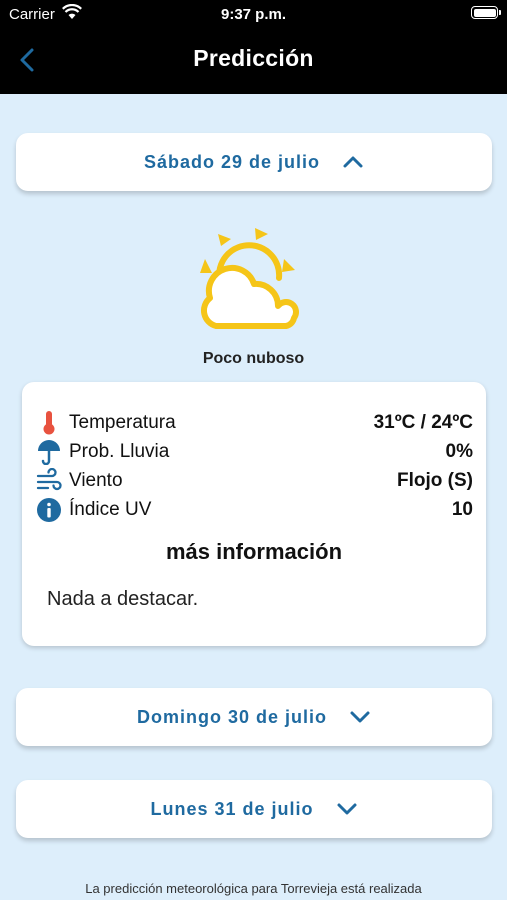  I want to click on day-header-sunday: Domingo 30 de julio, so click(254, 717).